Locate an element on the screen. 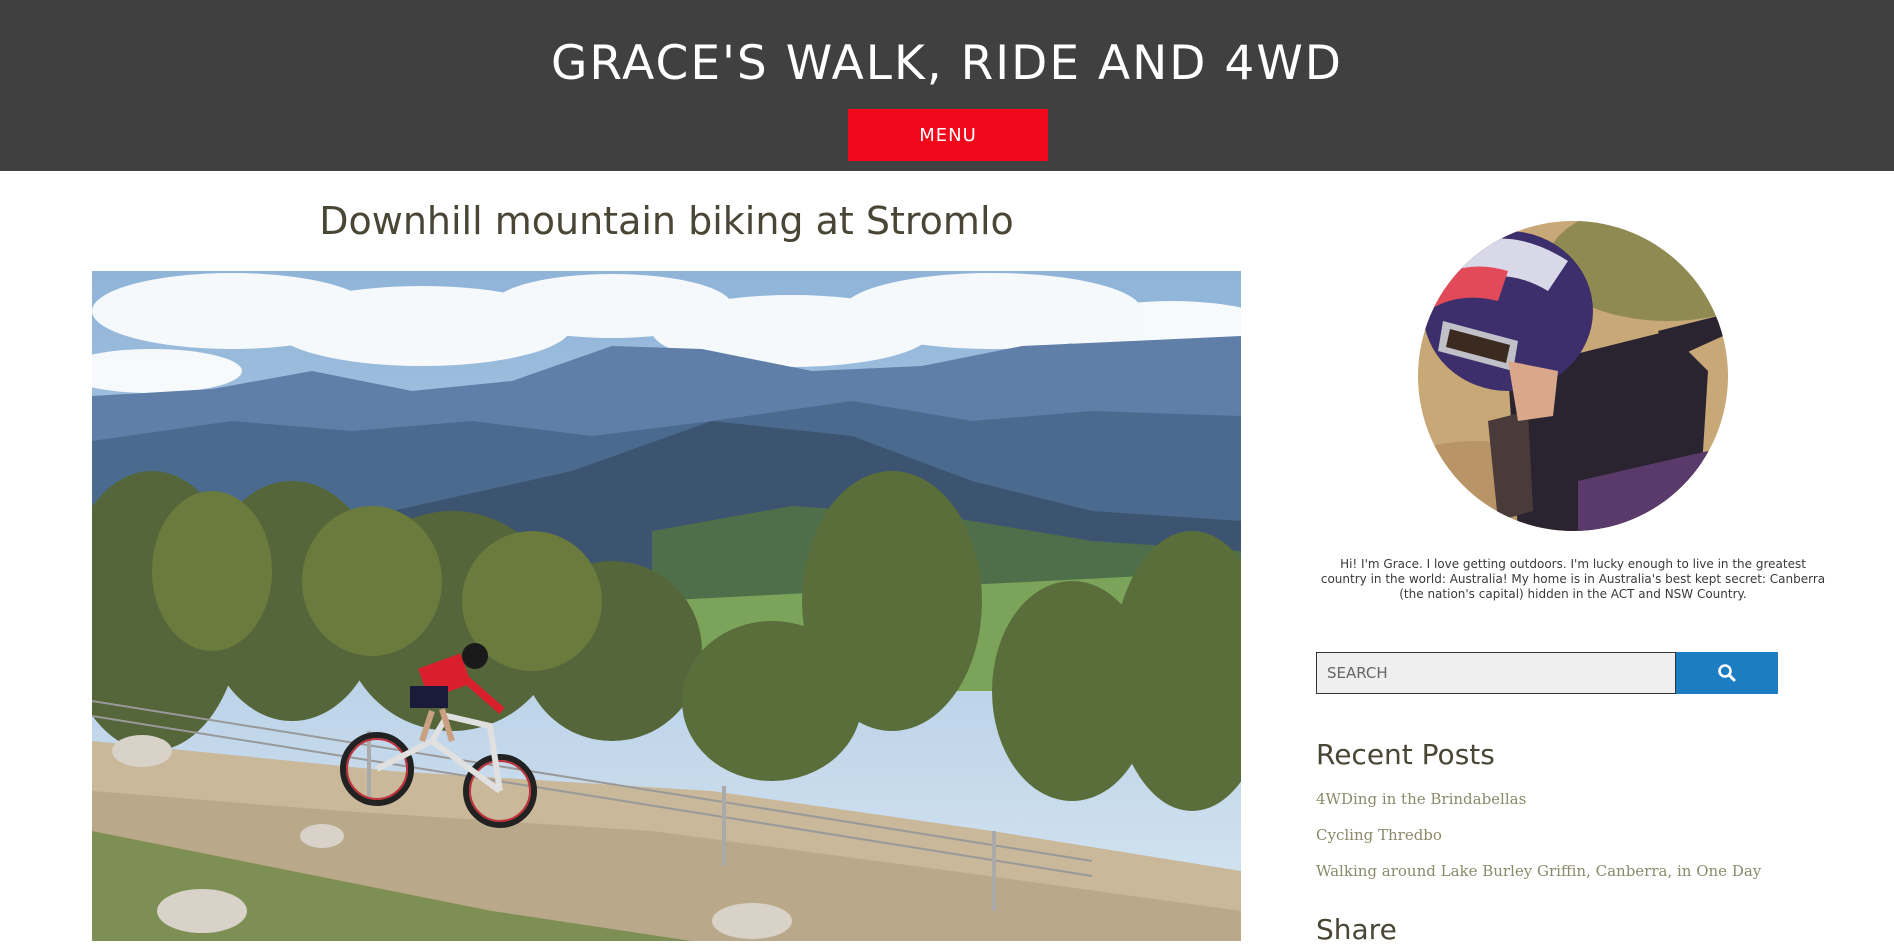 The height and width of the screenshot is (948, 1894). list-item: 4WDing in the Brindabellas is located at coordinates (1538, 803).